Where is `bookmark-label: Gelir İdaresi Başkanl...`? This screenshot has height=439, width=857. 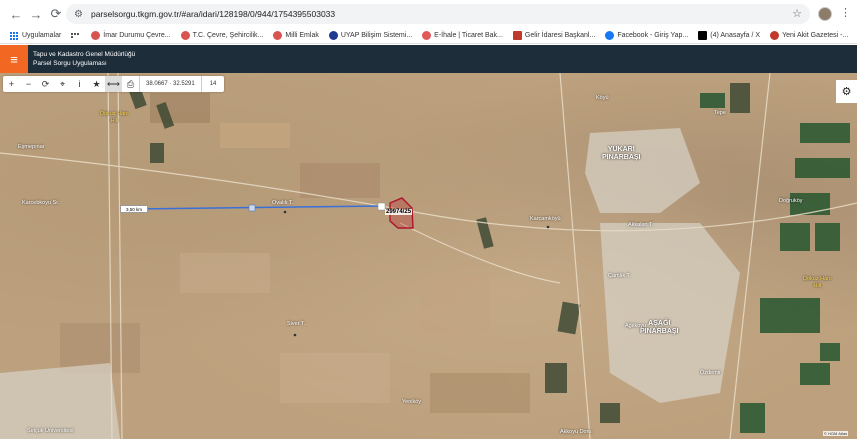 bookmark-label: Gelir İdaresi Başkanl... is located at coordinates (560, 35).